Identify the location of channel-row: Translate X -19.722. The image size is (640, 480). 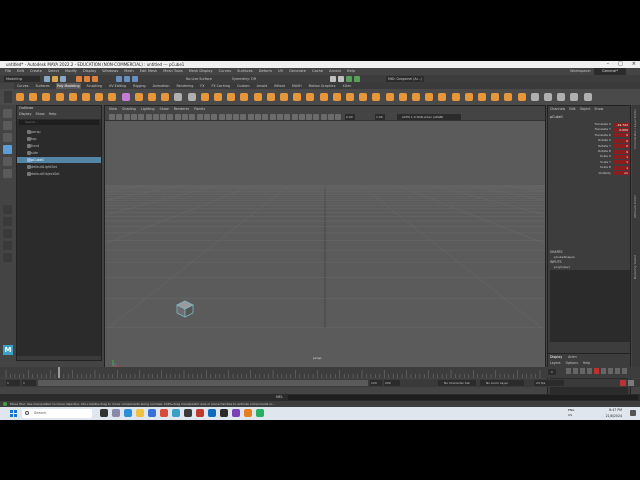
(590, 124).